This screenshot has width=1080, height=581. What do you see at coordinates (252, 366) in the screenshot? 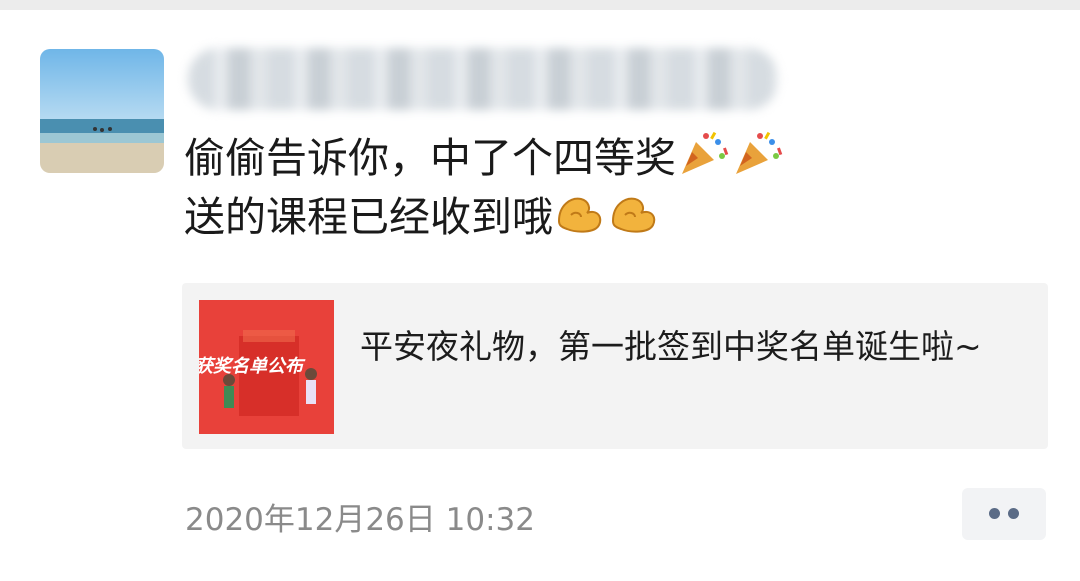
I see `thumbnail-caption: 获奖名单公布` at bounding box center [252, 366].